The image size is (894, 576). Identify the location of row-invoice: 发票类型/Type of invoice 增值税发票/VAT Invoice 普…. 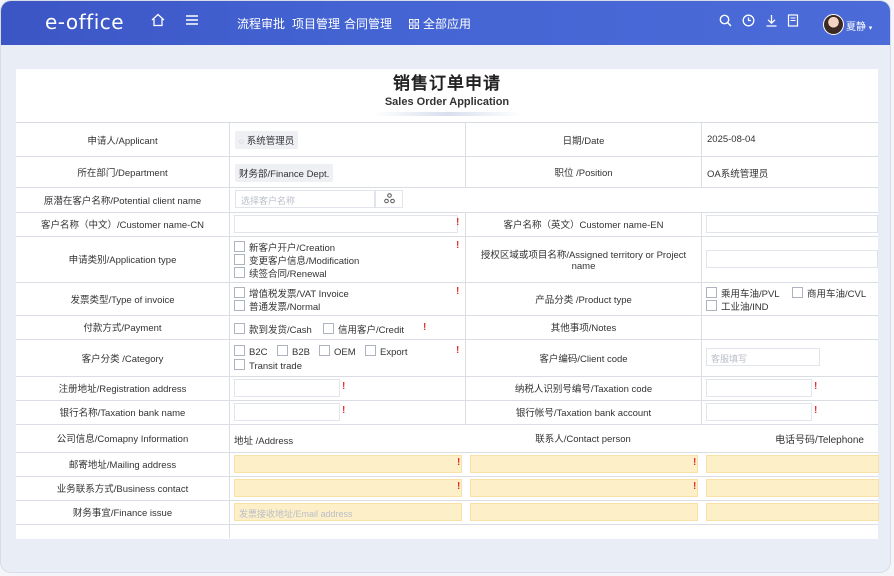
(447, 299).